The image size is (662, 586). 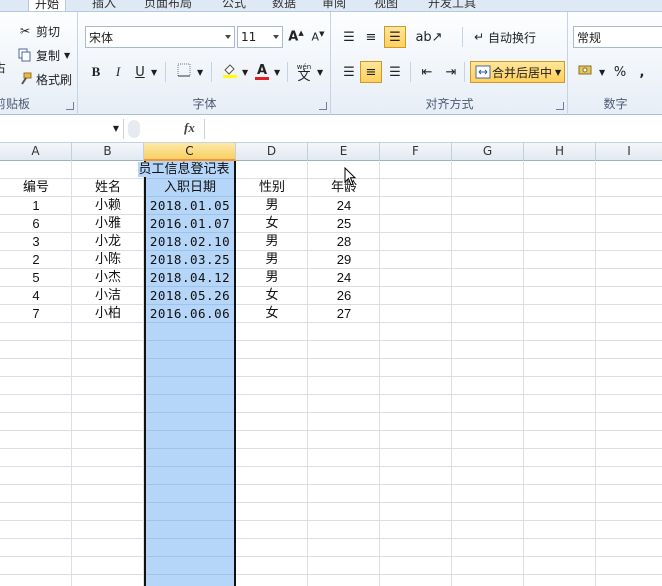 What do you see at coordinates (344, 224) in the screenshot?
I see `cell-age: 25` at bounding box center [344, 224].